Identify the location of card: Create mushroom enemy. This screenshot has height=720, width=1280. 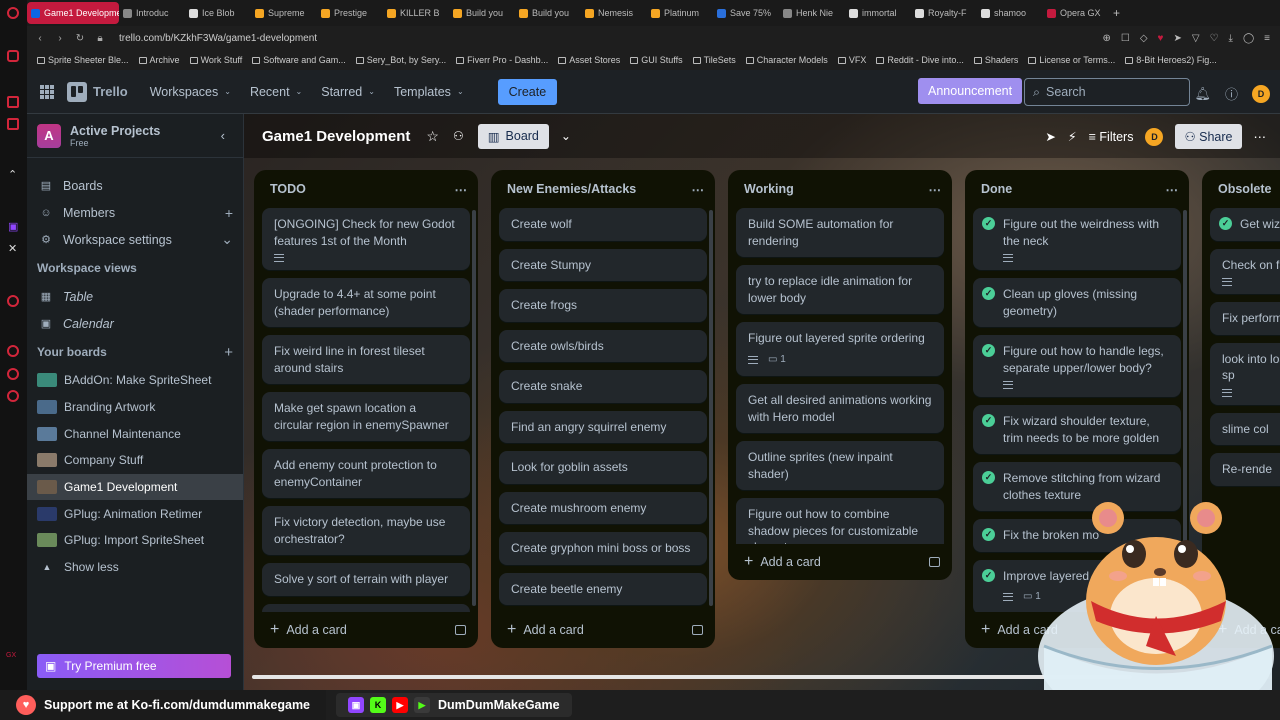
(603, 507).